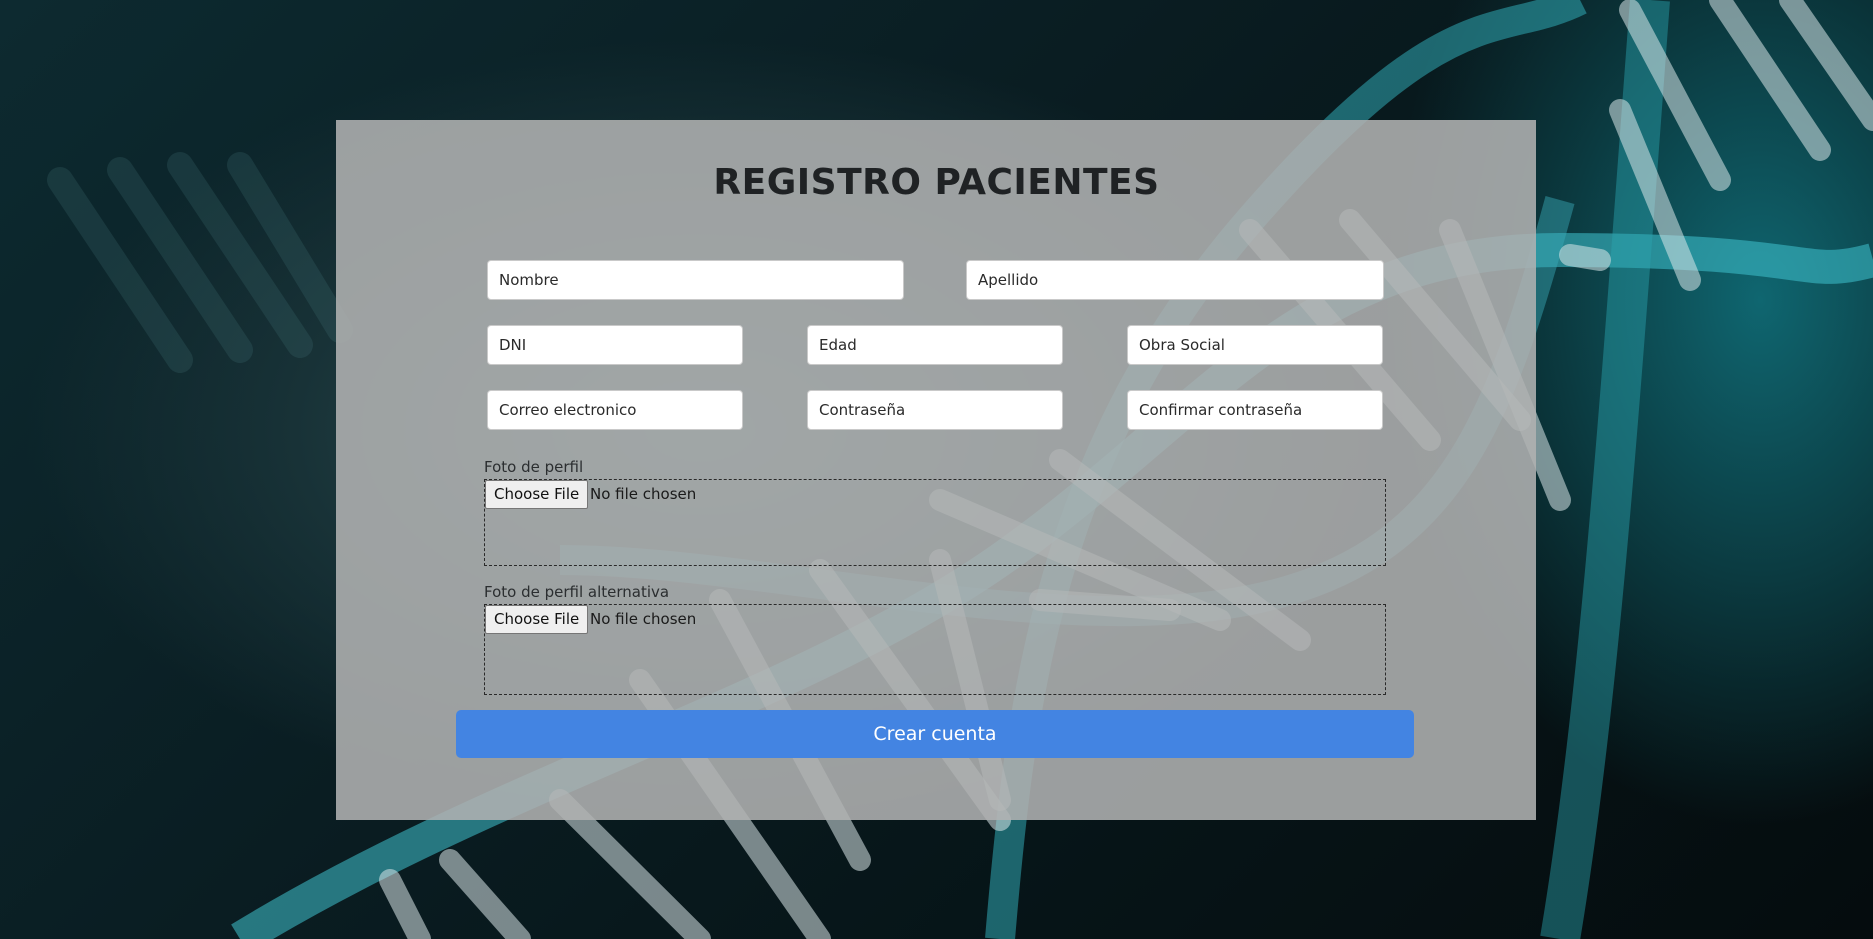 Image resolution: width=1873 pixels, height=939 pixels. What do you see at coordinates (615, 345) in the screenshot?
I see `dni-input` at bounding box center [615, 345].